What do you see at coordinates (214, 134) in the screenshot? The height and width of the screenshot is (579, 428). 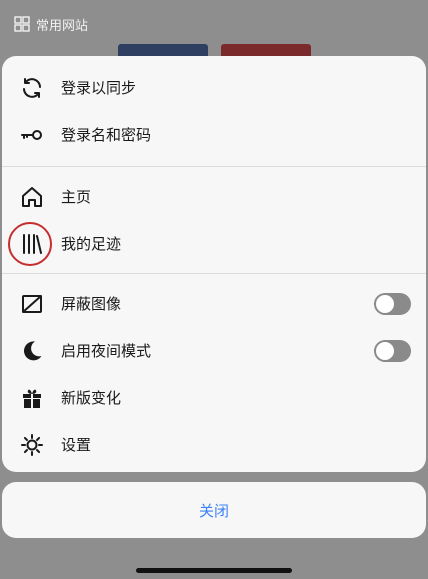 I see `menu-item-logins-passwords: 登录名和密码` at bounding box center [214, 134].